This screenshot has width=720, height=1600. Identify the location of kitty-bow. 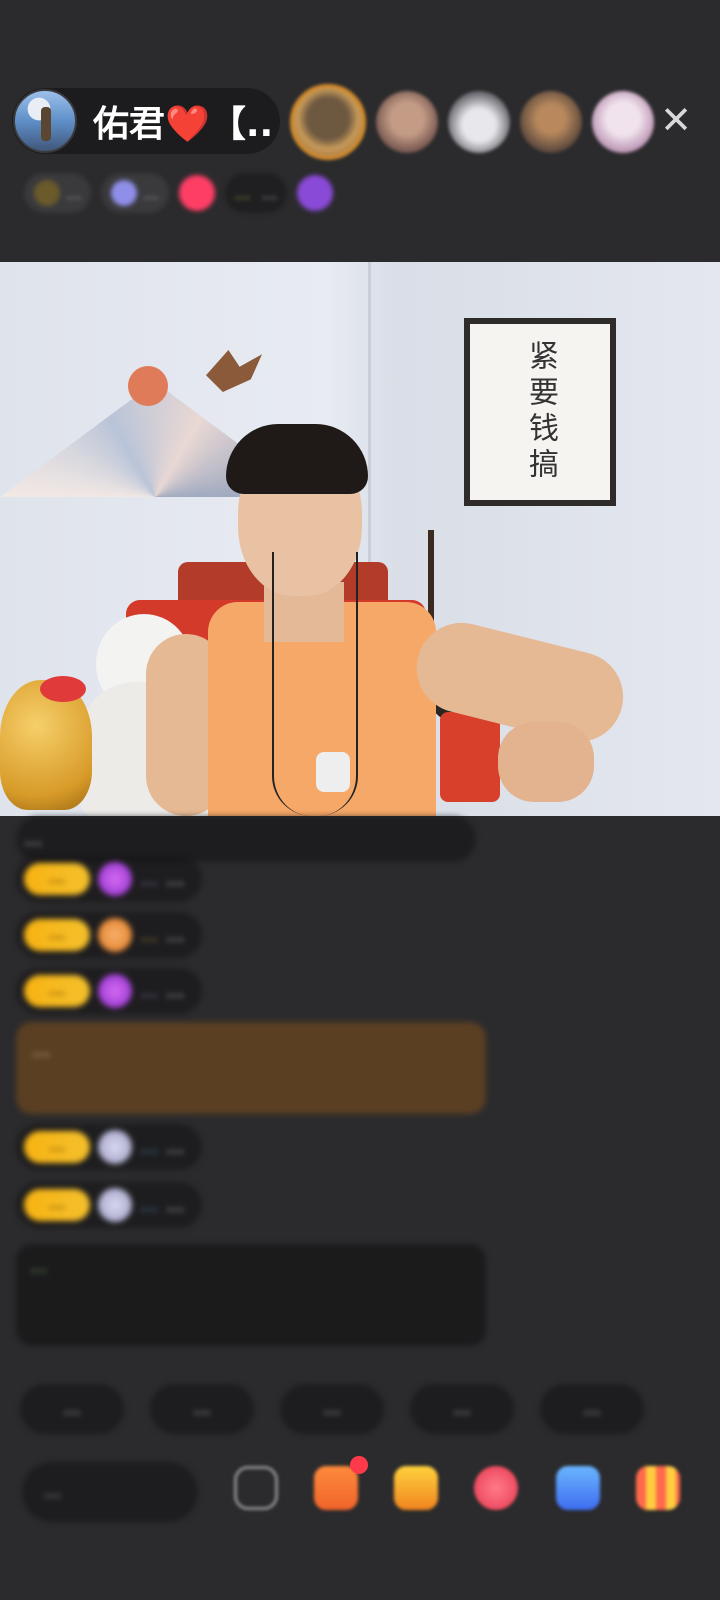
(63, 689).